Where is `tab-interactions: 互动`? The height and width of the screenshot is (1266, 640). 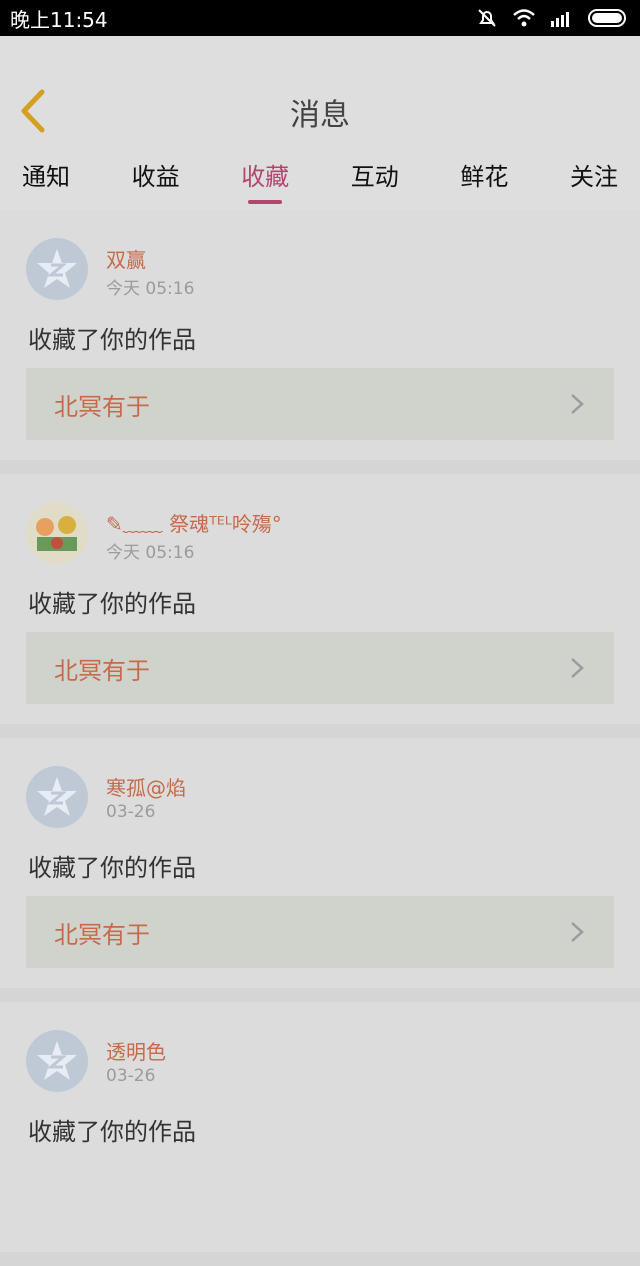 tab-interactions: 互动 is located at coordinates (375, 179).